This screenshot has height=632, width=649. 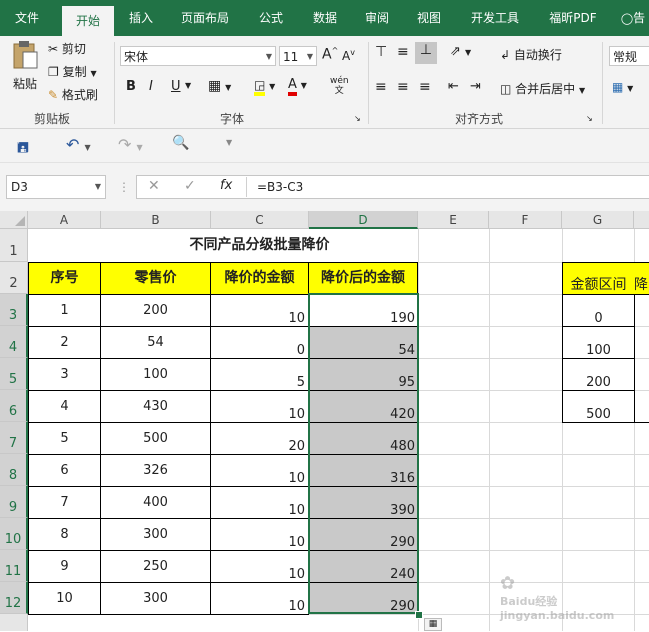 What do you see at coordinates (629, 56) in the screenshot?
I see `number-format-select: 常规` at bounding box center [629, 56].